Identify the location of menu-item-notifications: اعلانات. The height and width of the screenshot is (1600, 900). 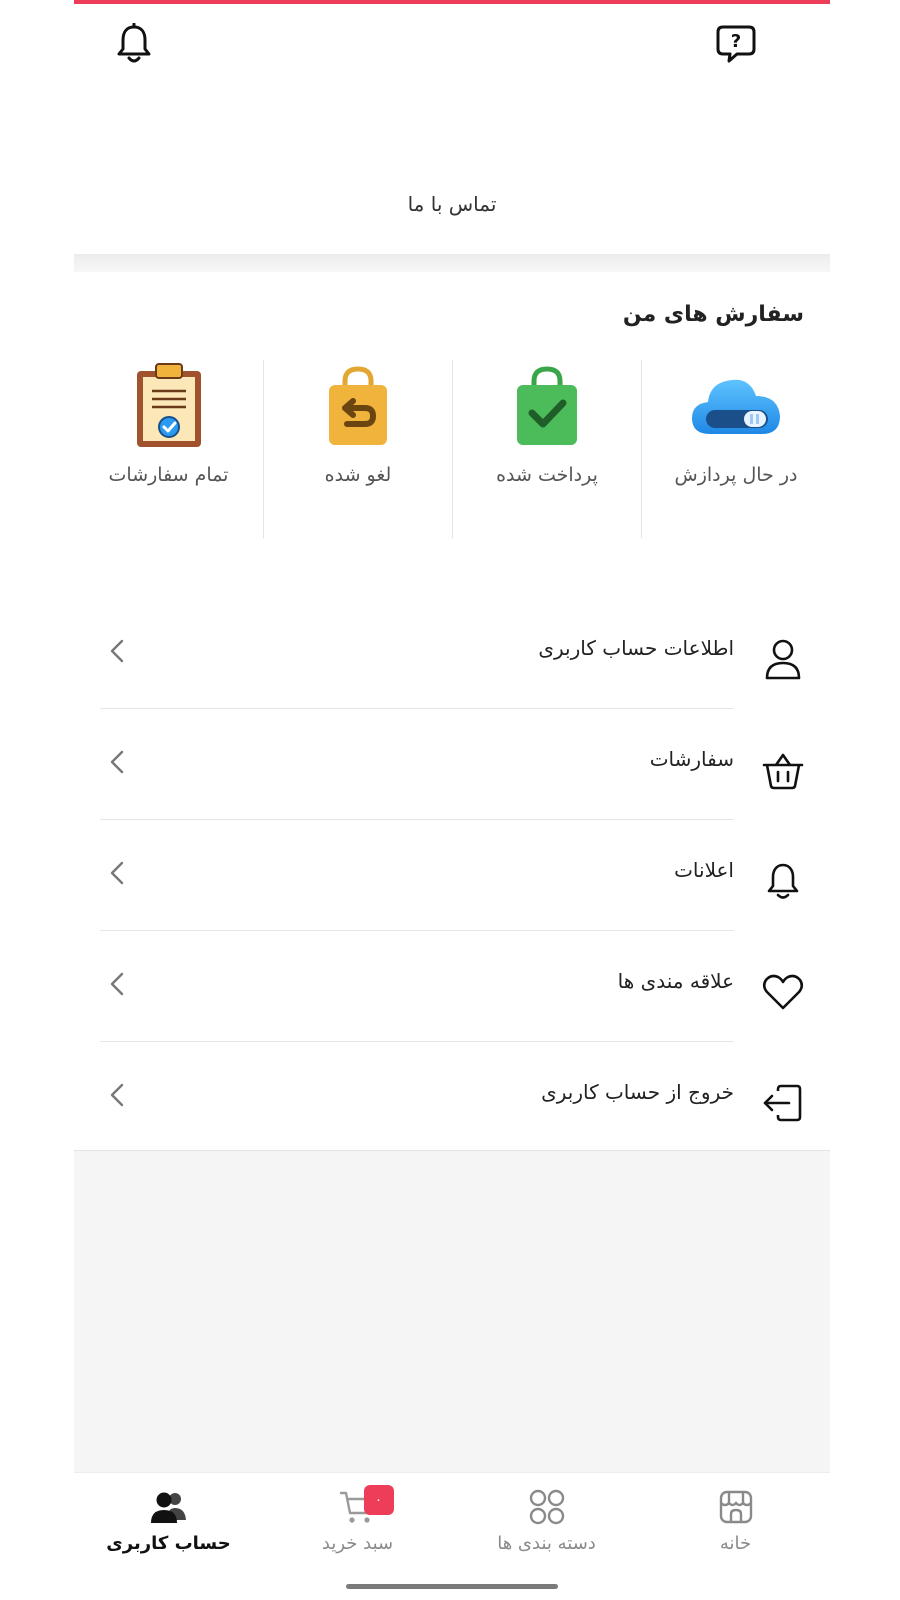
(452, 875).